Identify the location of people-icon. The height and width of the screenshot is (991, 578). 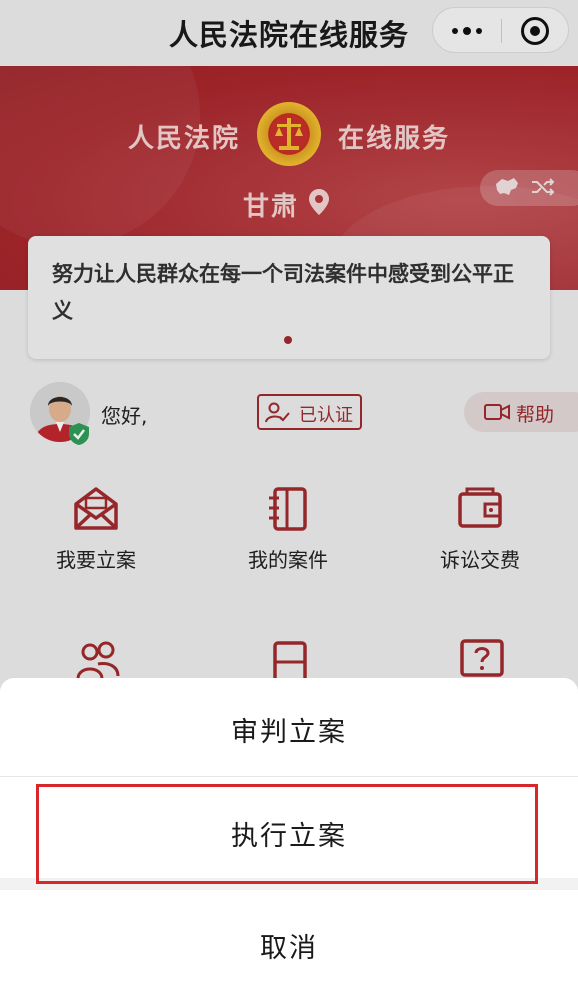
(98, 660).